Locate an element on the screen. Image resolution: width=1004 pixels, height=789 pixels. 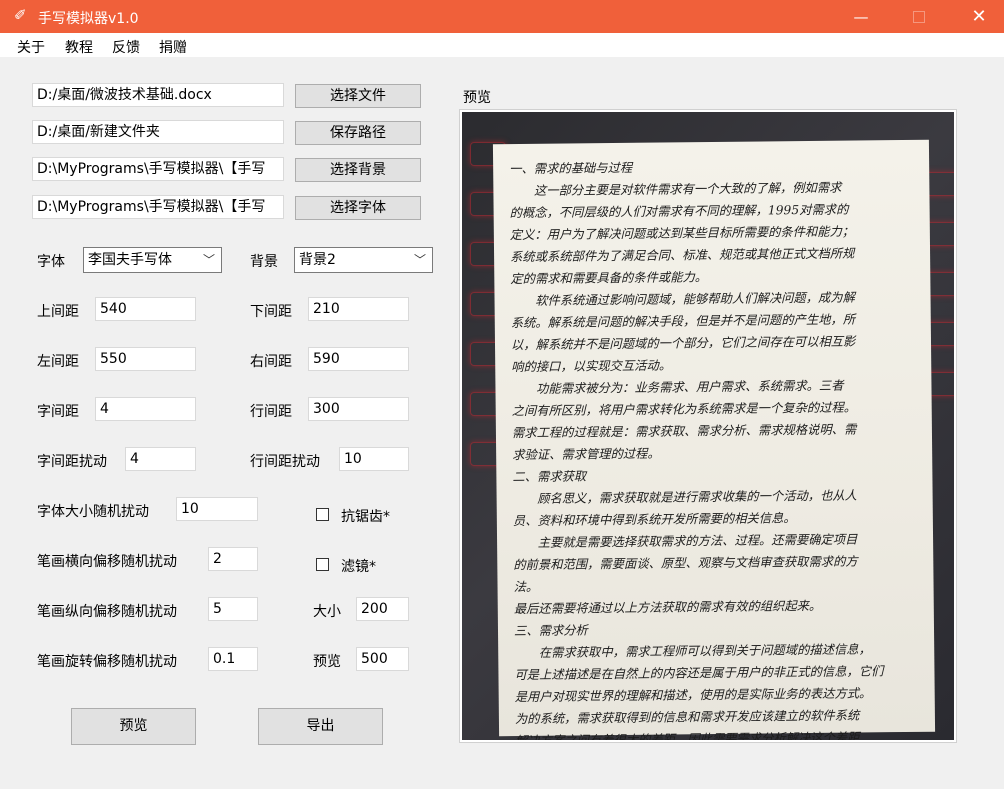
choose-file-button: 选择文件 is located at coordinates (358, 96).